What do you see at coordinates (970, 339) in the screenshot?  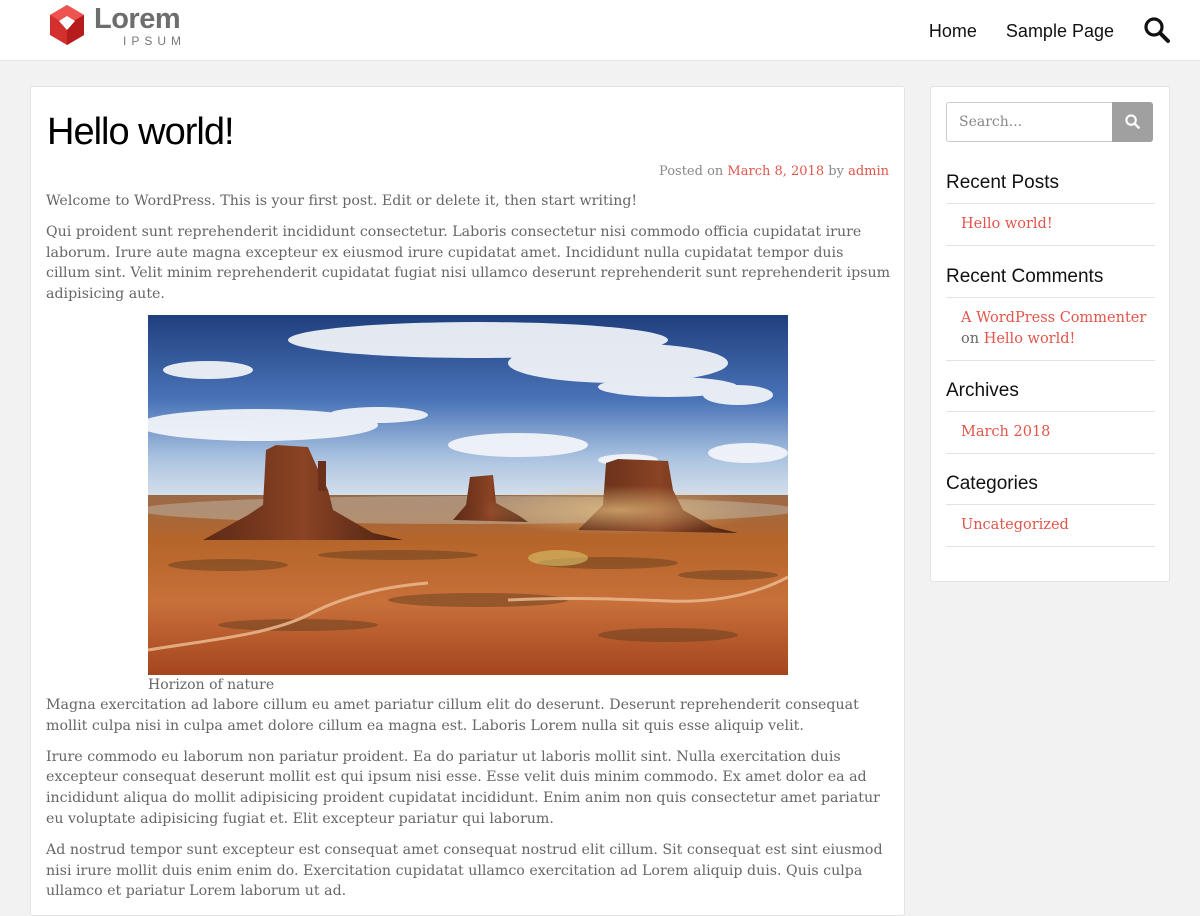 I see `comment-on-label: on` at bounding box center [970, 339].